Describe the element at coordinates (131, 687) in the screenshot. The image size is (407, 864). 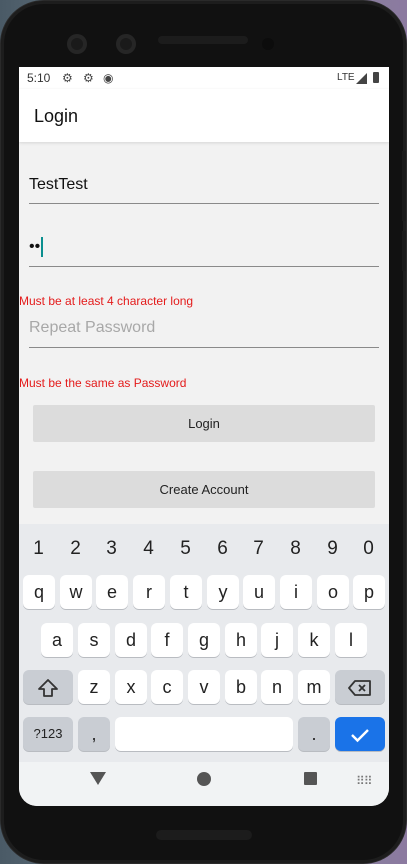
I see `key-x: x` at that location.